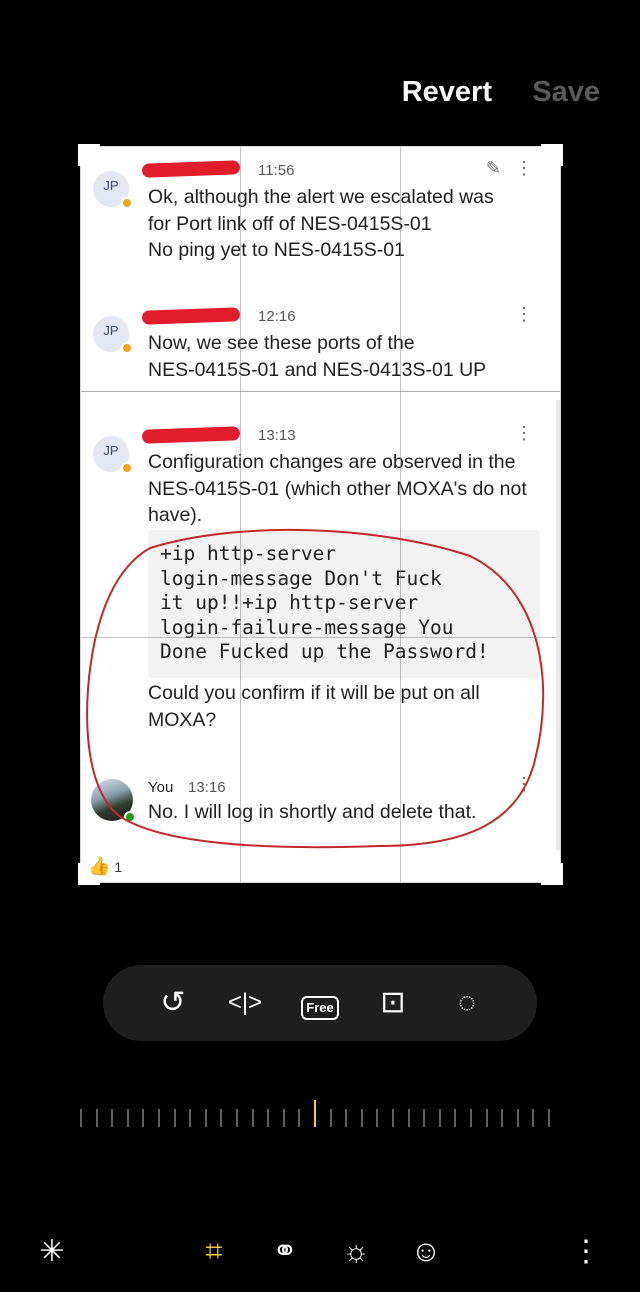  Describe the element at coordinates (321, 197) in the screenshot. I see `message-line: Ok, although the alert we escalated was` at that location.